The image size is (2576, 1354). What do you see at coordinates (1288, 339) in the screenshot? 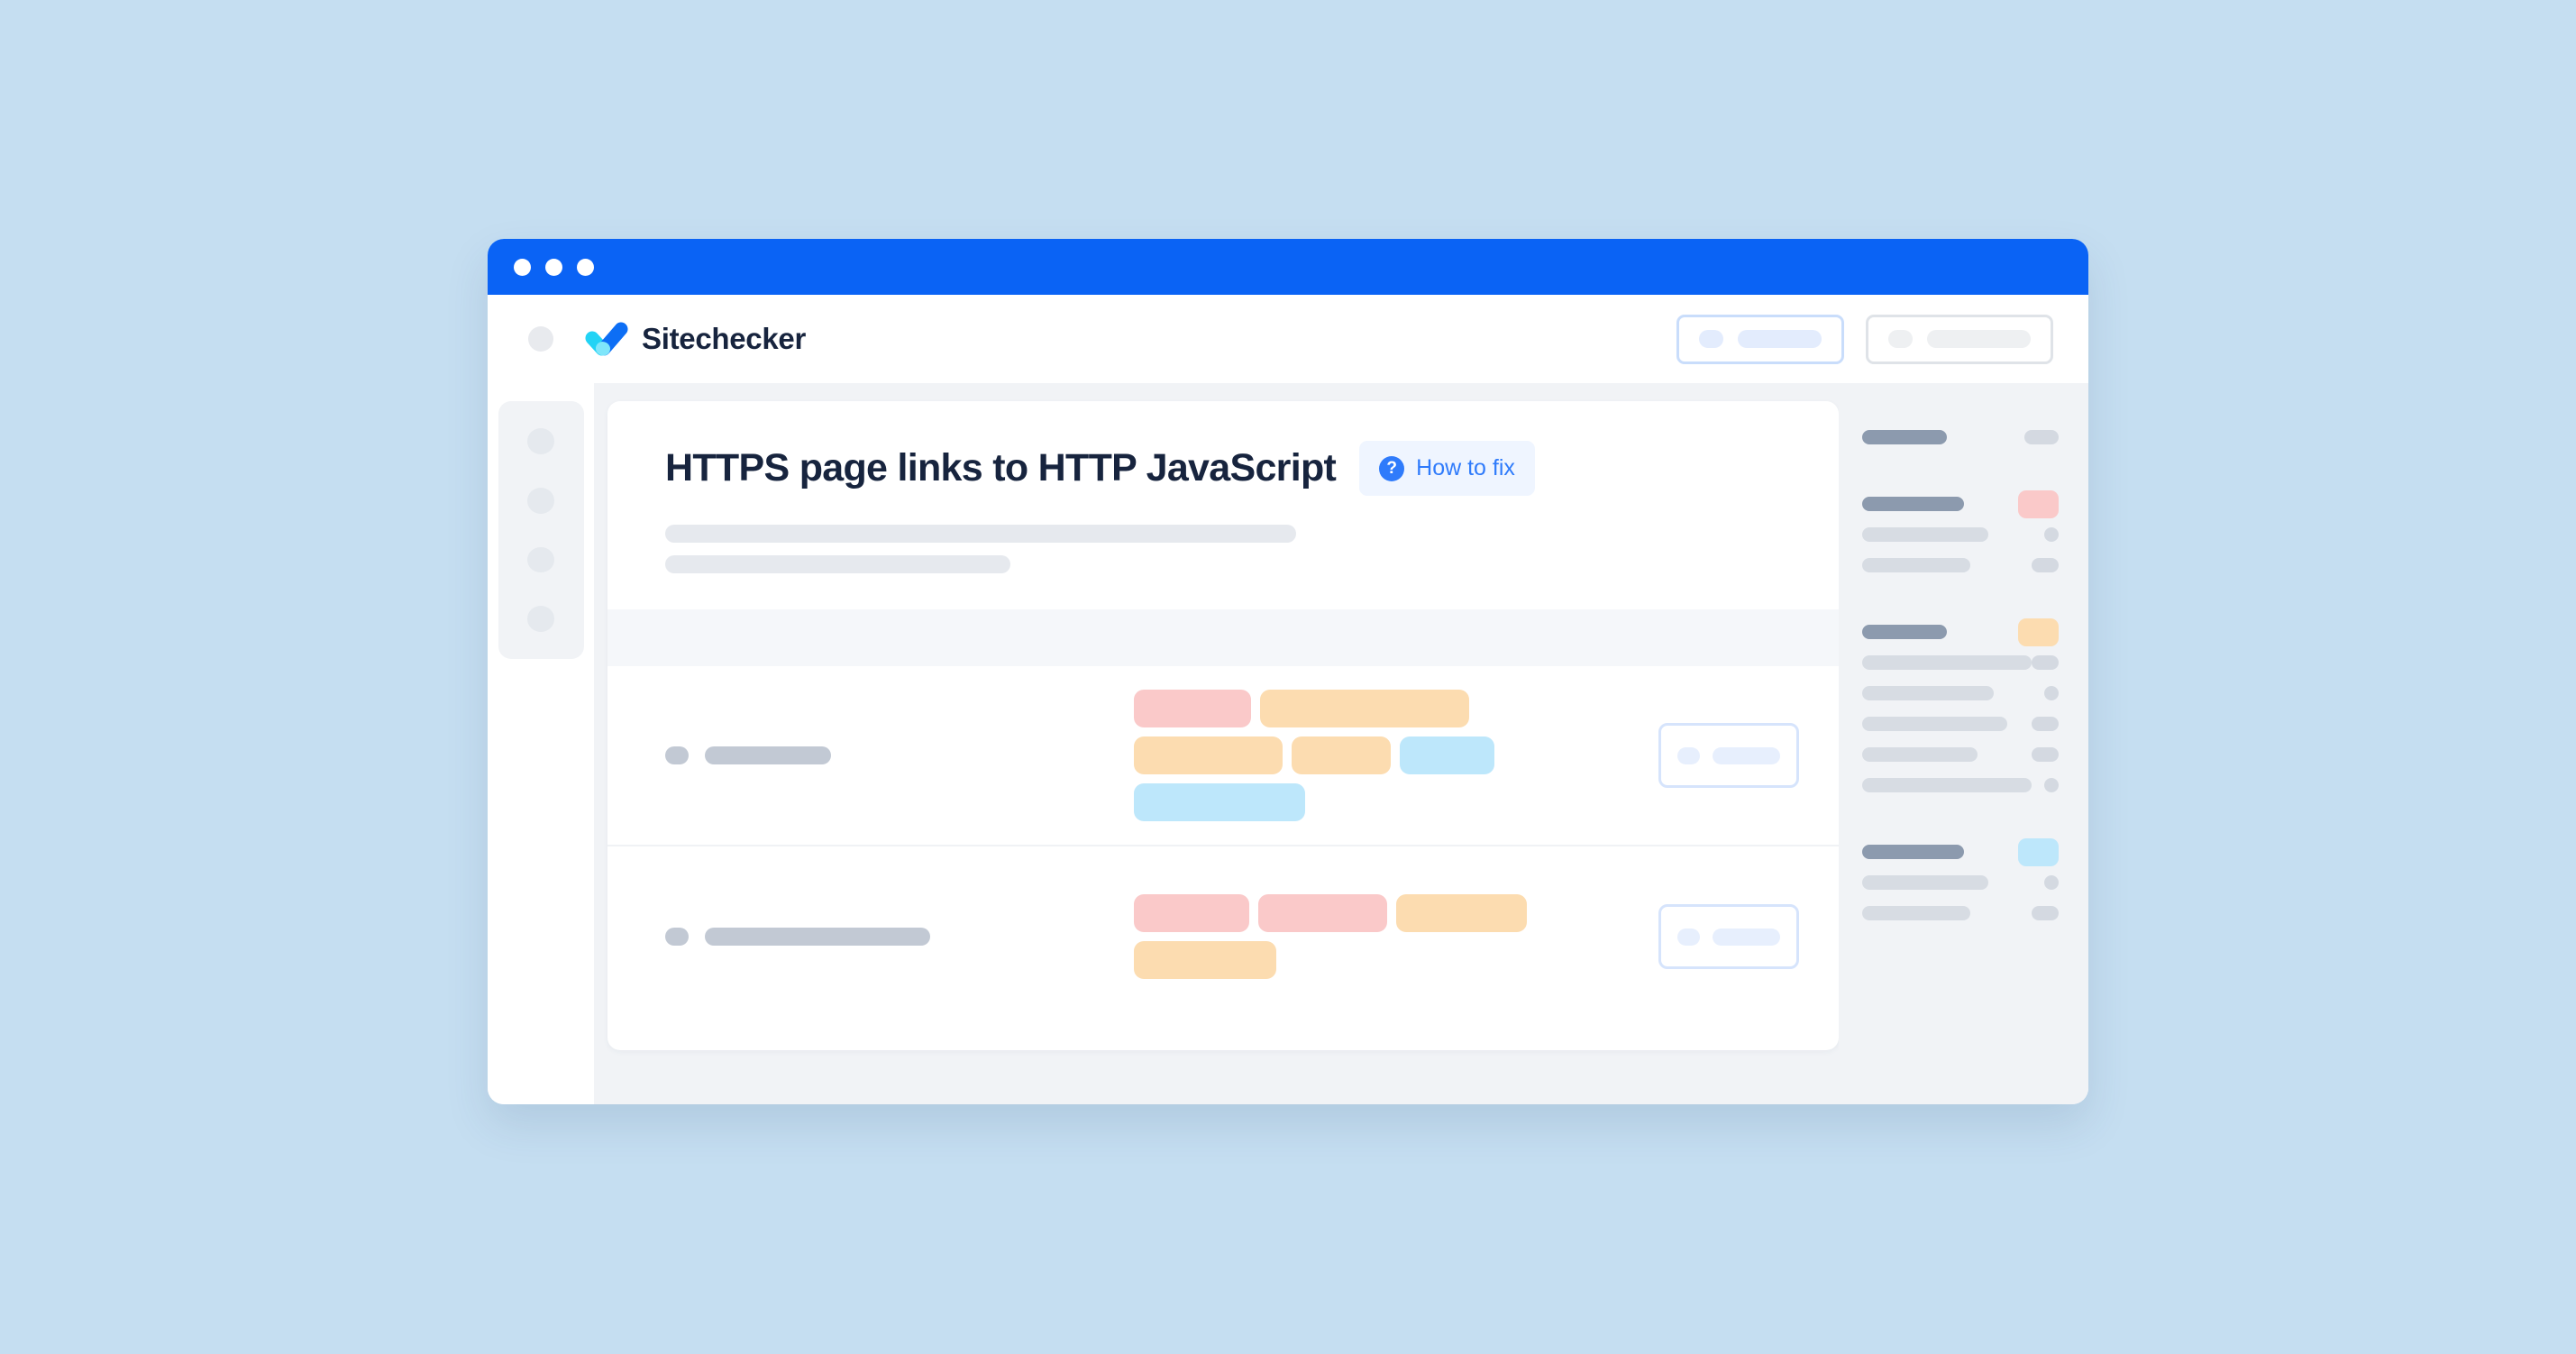
I see `app-header: Sitechecker` at bounding box center [1288, 339].